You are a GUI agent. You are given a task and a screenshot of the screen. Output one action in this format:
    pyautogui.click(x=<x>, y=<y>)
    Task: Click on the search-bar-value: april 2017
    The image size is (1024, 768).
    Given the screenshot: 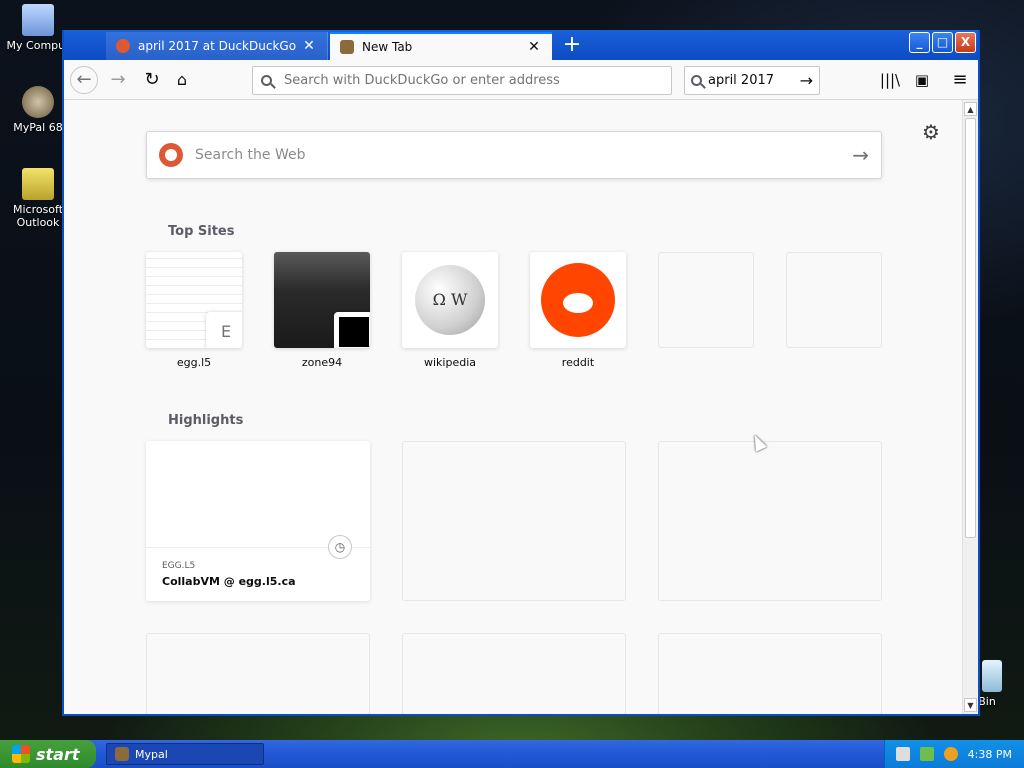 What is the action you would take?
    pyautogui.click(x=741, y=80)
    